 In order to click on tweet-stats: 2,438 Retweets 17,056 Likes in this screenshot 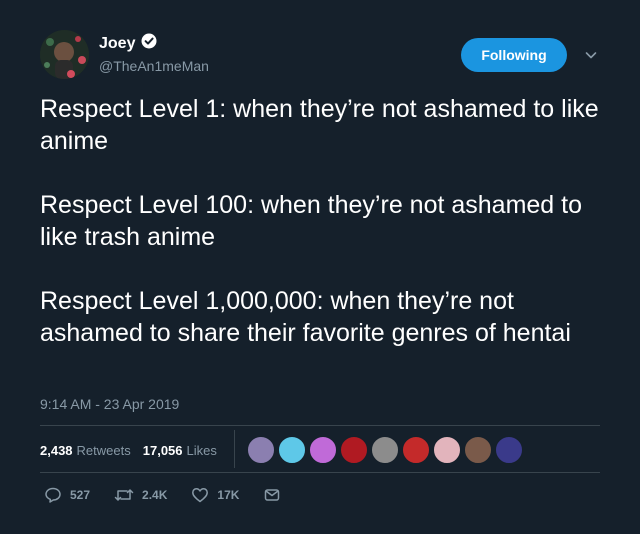, I will do `click(134, 450)`.